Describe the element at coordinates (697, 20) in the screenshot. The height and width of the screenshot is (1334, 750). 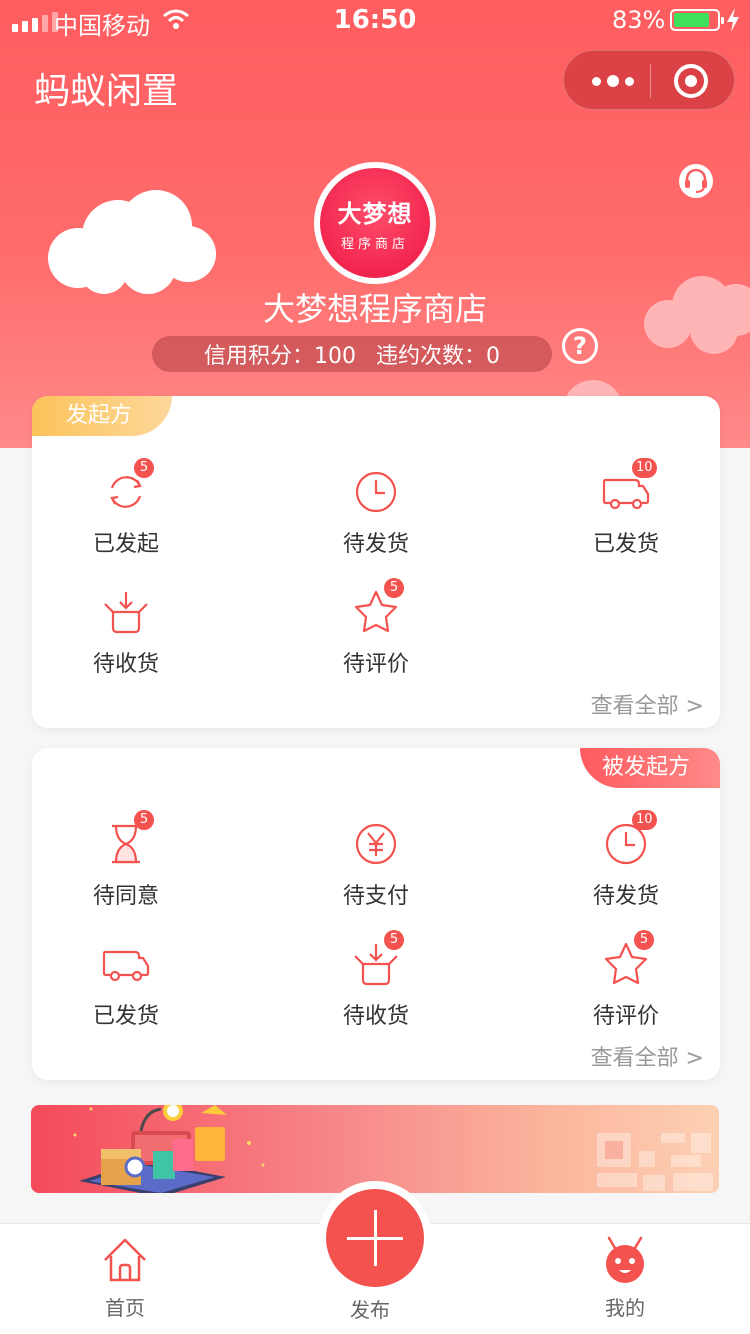
I see `battery-icon` at that location.